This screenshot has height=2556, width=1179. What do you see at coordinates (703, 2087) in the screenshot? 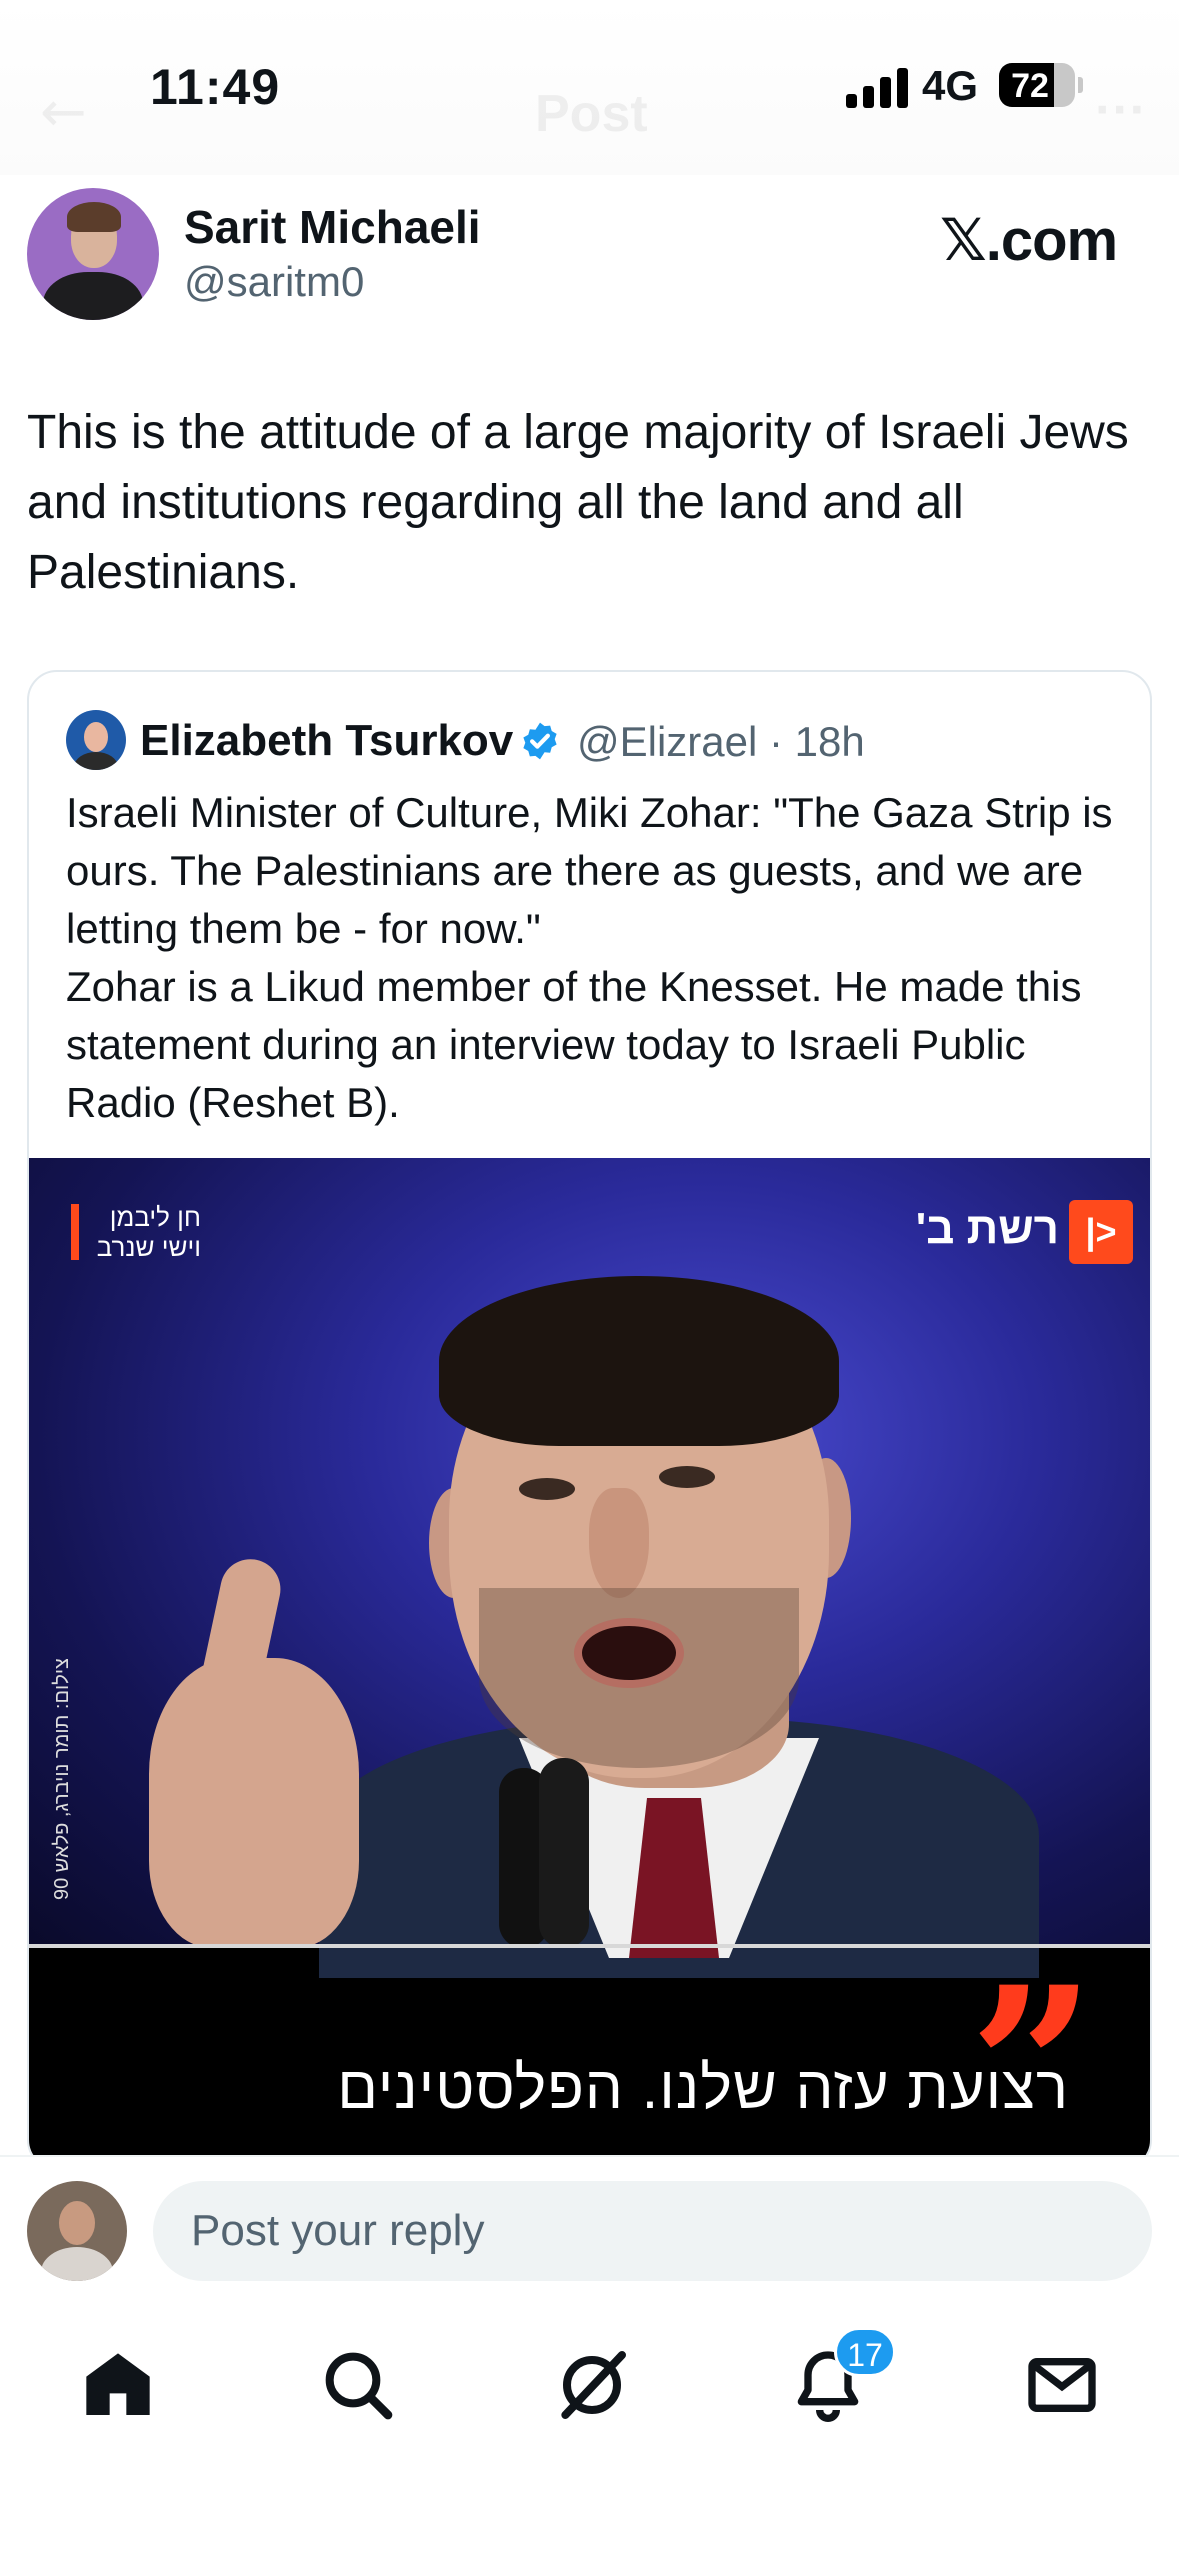
I see `media-caption: רצועת עזה שלנו. הפלסטינים` at bounding box center [703, 2087].